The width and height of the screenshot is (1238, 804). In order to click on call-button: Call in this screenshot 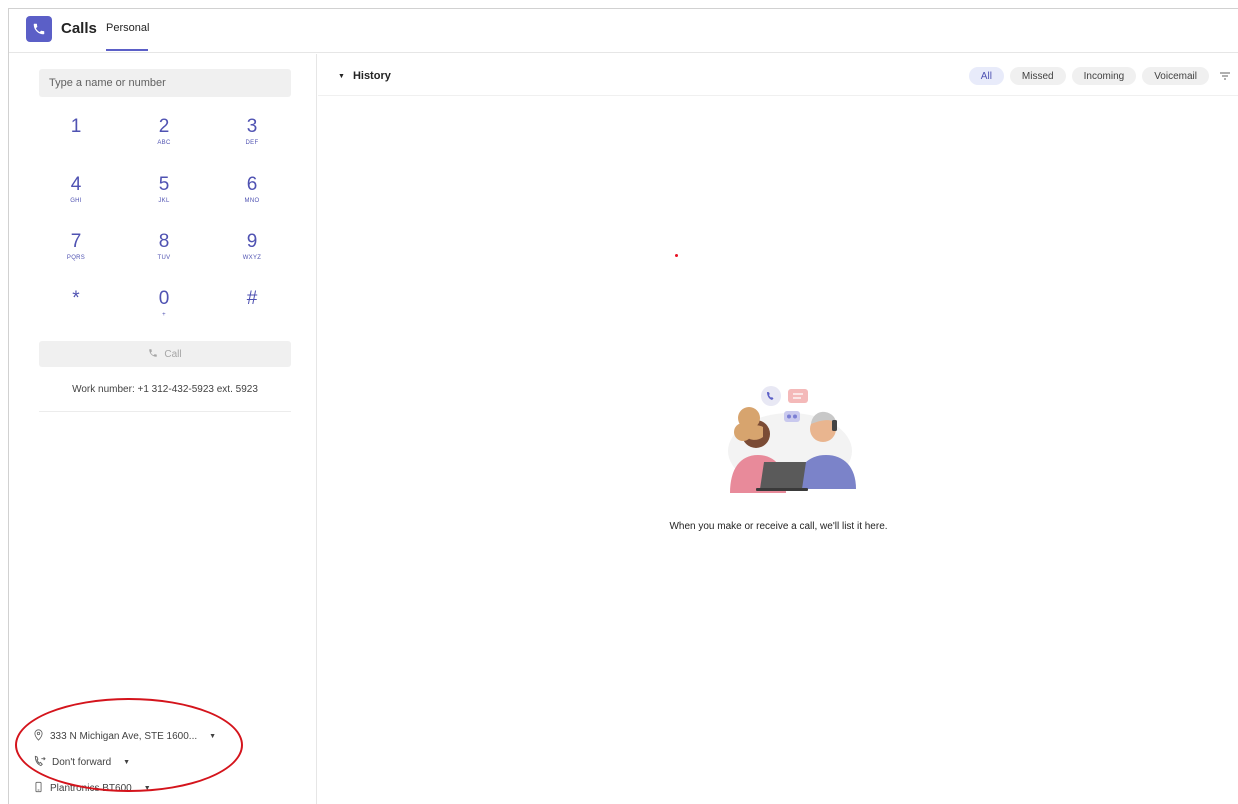, I will do `click(165, 354)`.